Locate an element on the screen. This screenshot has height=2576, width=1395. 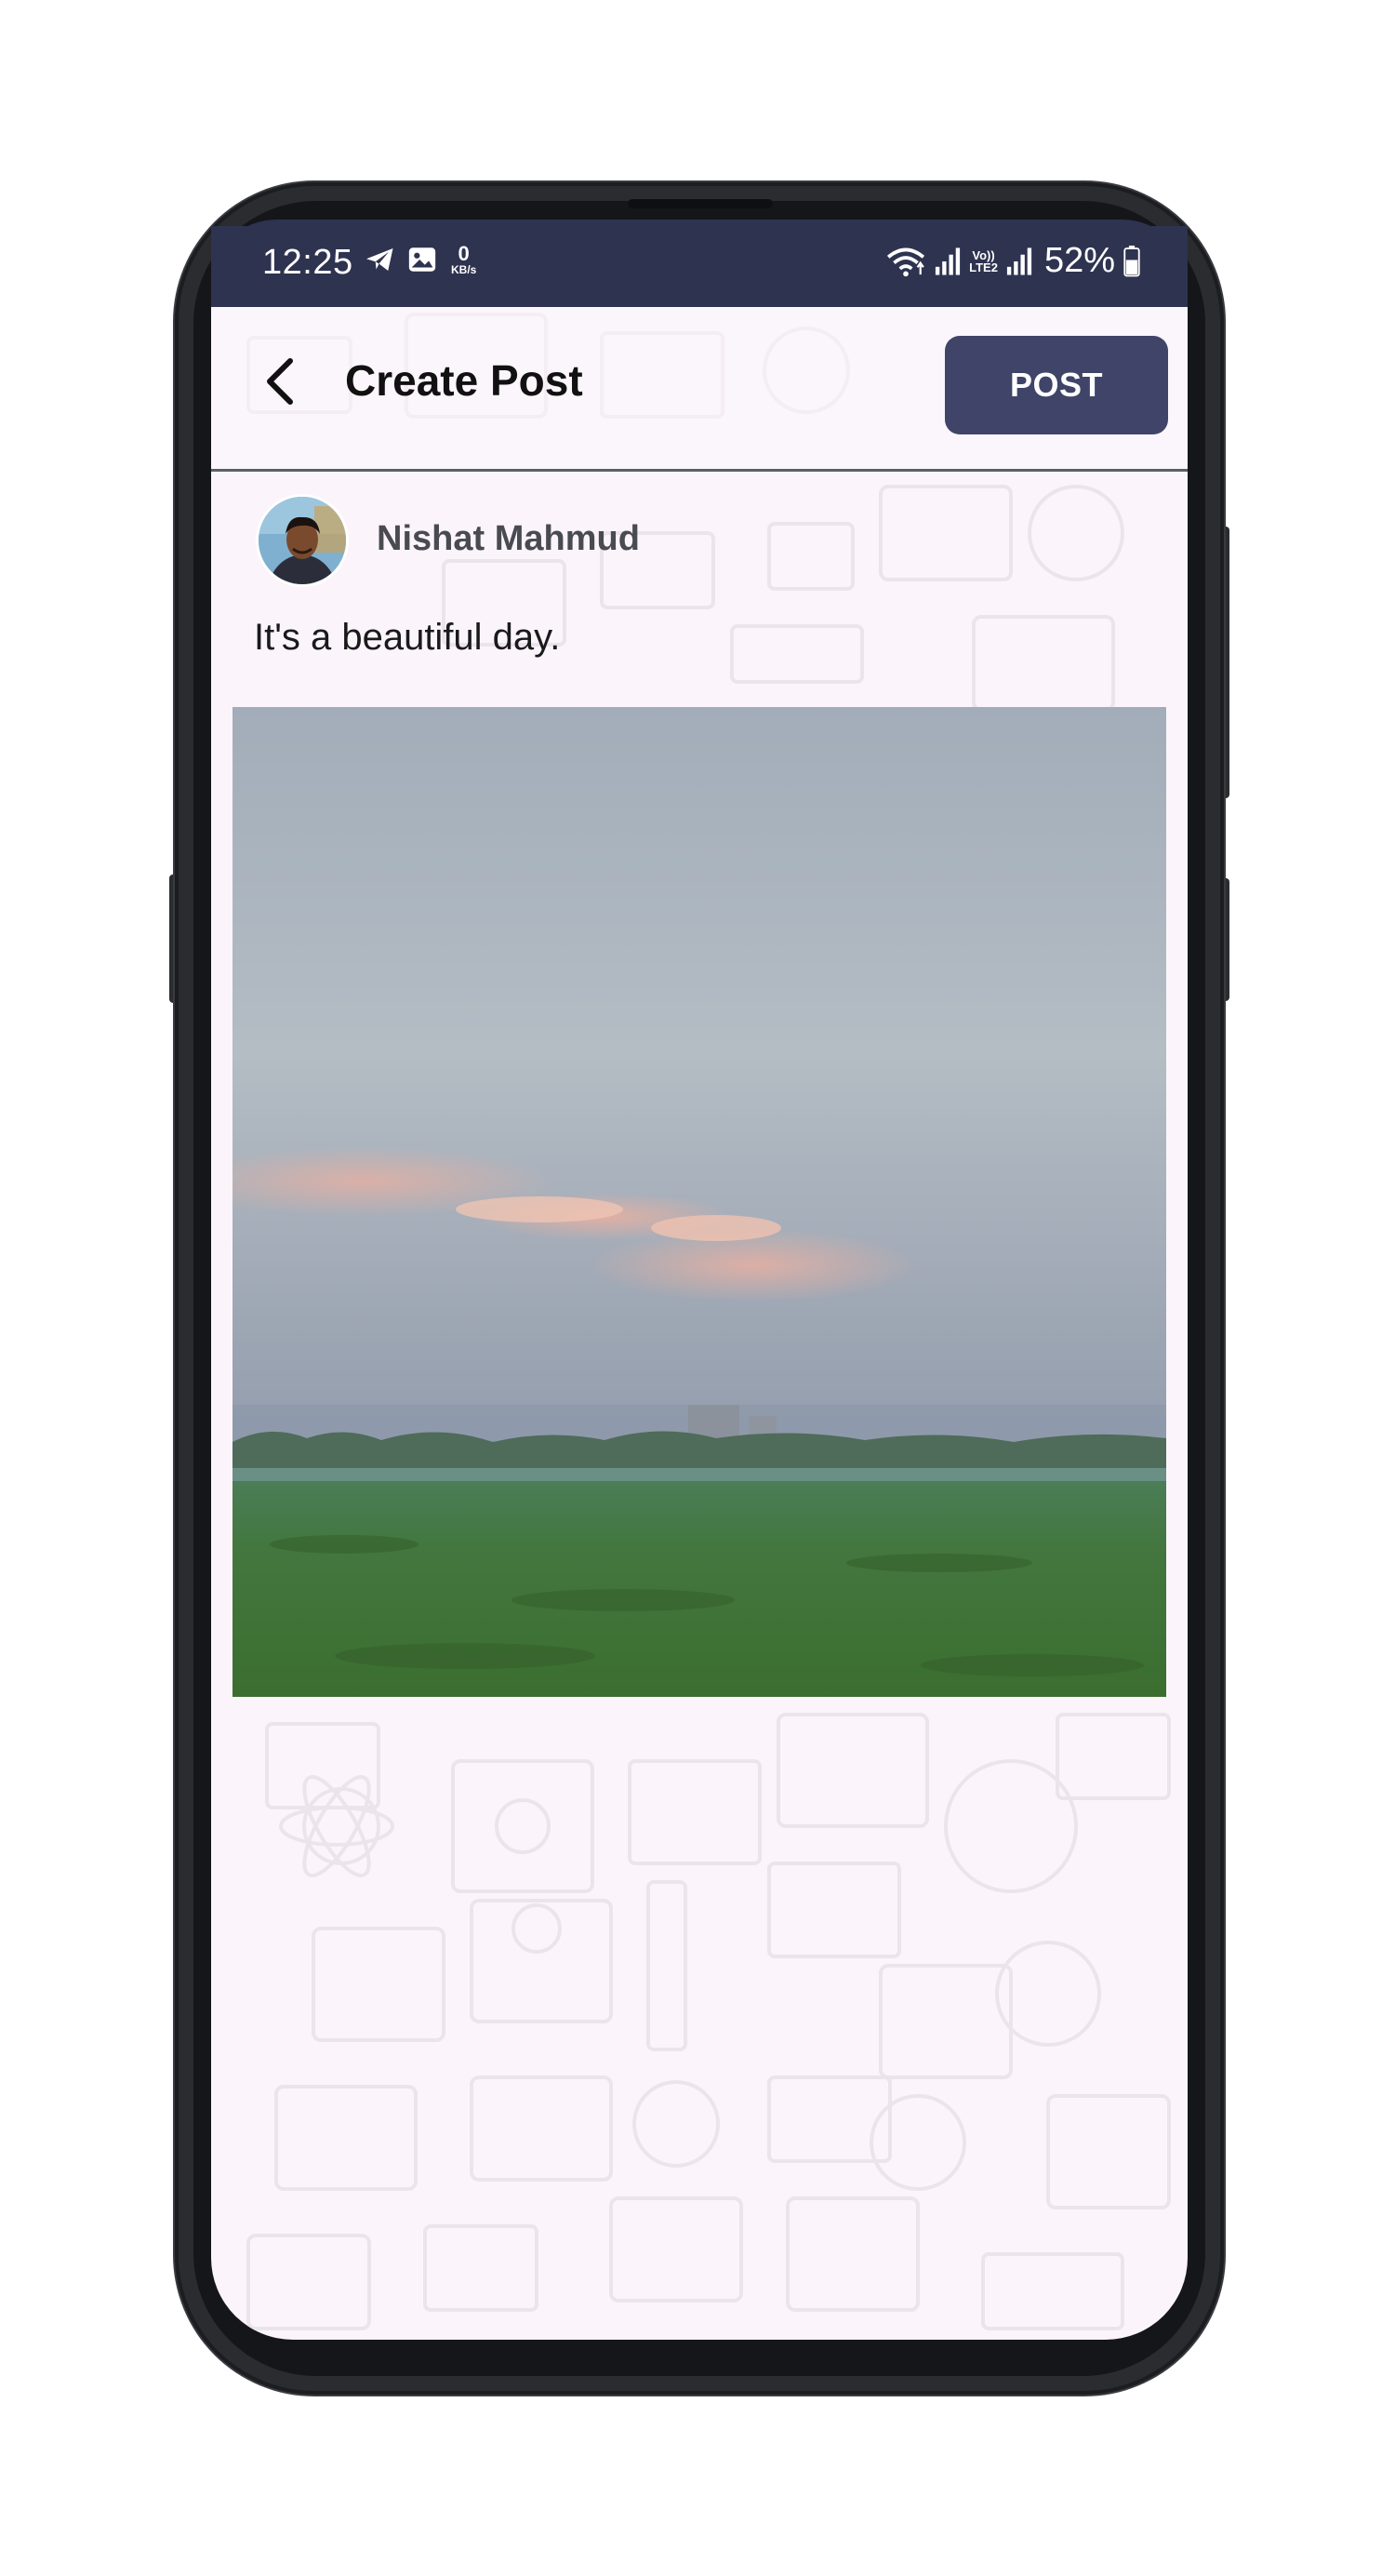
chevron-left-icon is located at coordinates (280, 381).